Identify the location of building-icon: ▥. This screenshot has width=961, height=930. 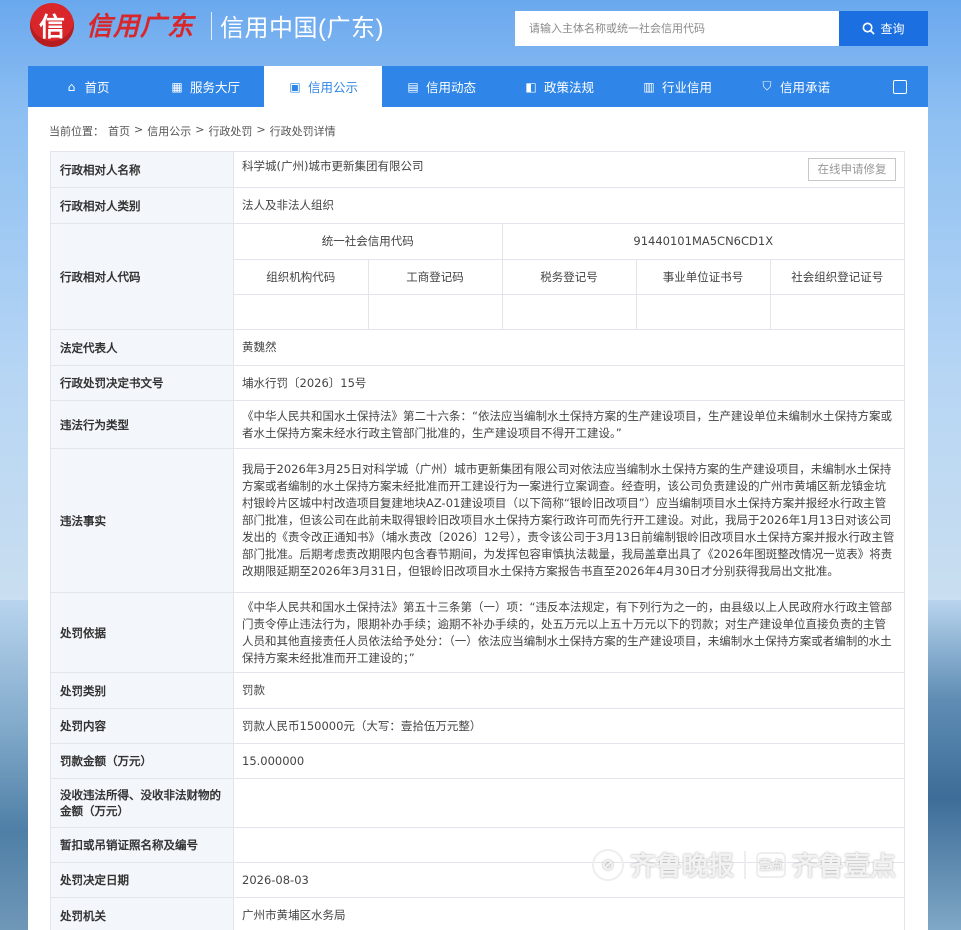
(649, 86).